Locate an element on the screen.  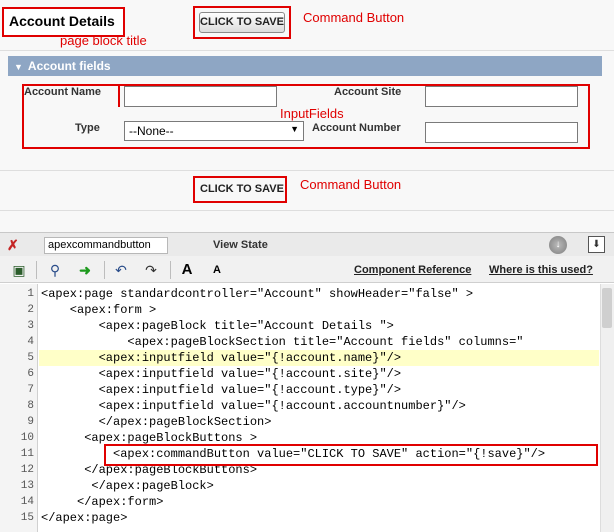
section-title: Account fields is located at coordinates (69, 66).